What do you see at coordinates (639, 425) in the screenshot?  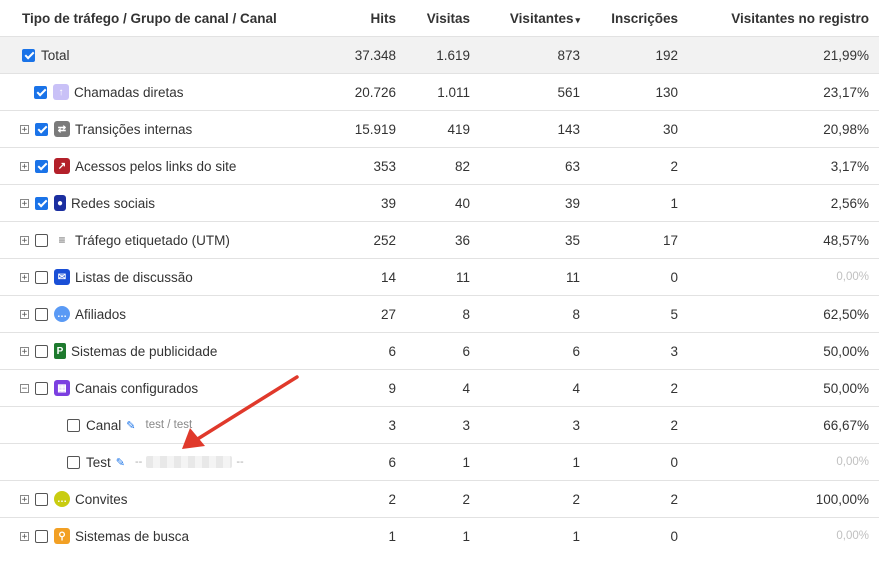 I see `cell-signups: 2` at bounding box center [639, 425].